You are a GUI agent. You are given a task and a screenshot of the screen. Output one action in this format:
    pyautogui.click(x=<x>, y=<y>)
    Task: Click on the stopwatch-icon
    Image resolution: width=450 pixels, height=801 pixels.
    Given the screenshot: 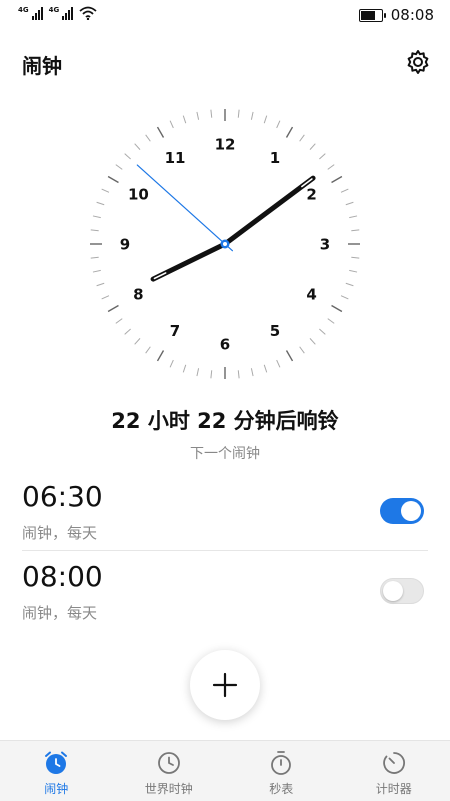 What is the action you would take?
    pyautogui.click(x=281, y=763)
    